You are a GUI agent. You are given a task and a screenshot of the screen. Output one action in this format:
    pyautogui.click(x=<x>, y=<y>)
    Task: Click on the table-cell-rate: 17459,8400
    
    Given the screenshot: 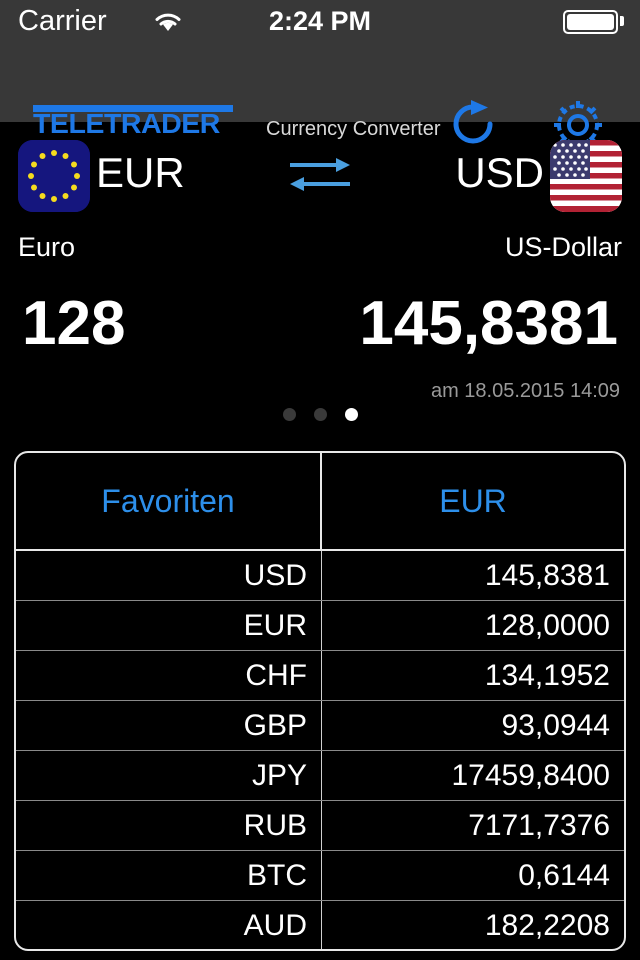 What is the action you would take?
    pyautogui.click(x=531, y=775)
    